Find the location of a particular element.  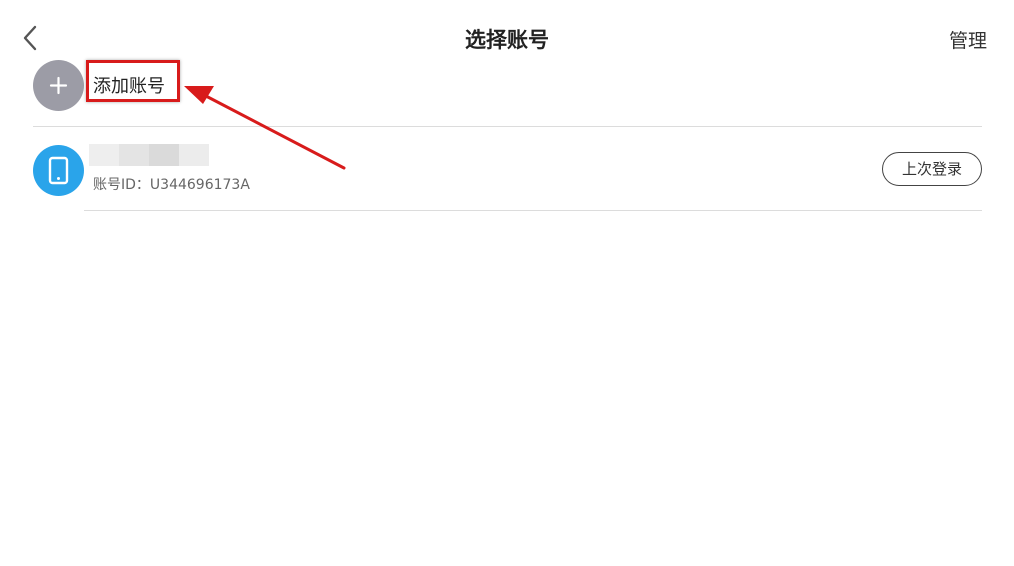

account-id: 账号ID：U344696173A is located at coordinates (171, 185).